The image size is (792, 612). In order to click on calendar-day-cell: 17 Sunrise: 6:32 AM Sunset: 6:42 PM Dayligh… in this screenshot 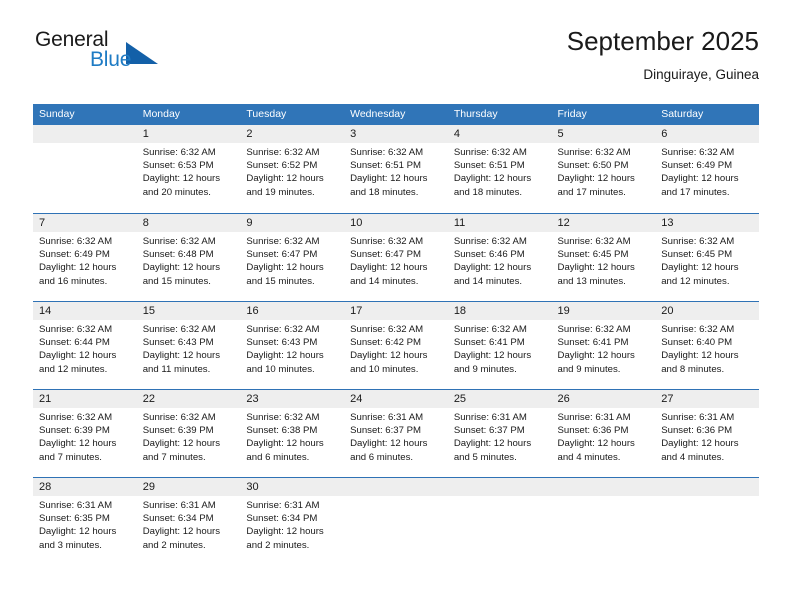, I will do `click(396, 345)`.